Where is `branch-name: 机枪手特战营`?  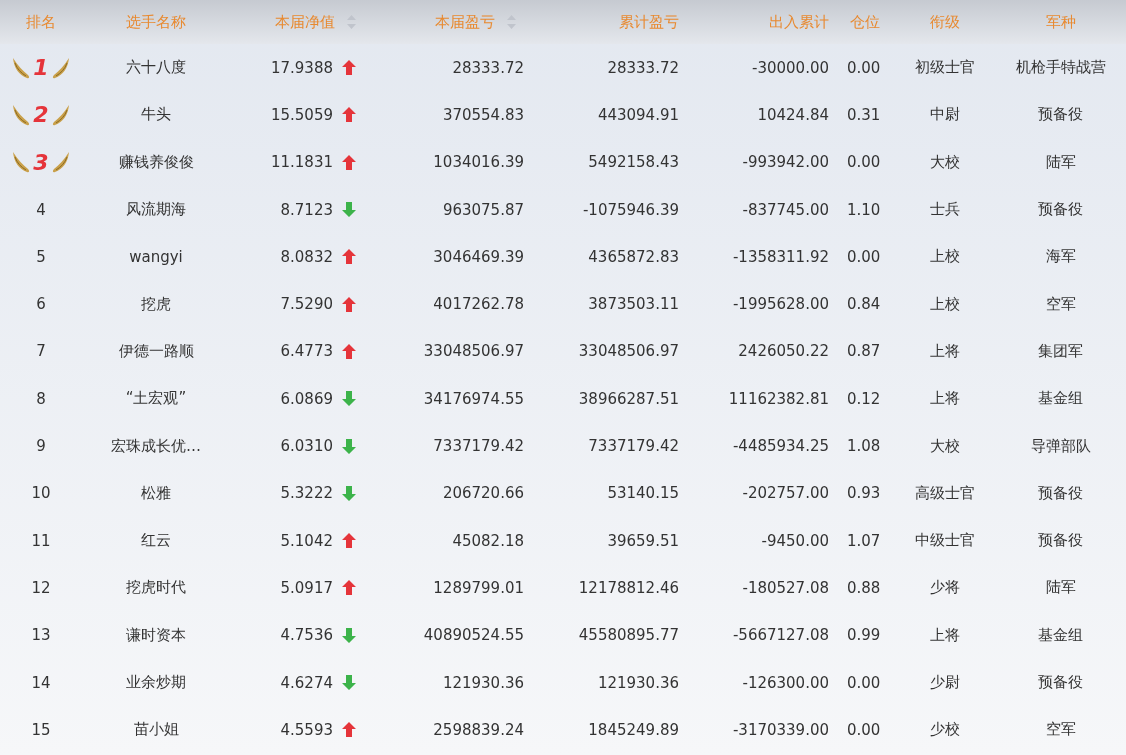 branch-name: 机枪手特战营 is located at coordinates (1060, 68).